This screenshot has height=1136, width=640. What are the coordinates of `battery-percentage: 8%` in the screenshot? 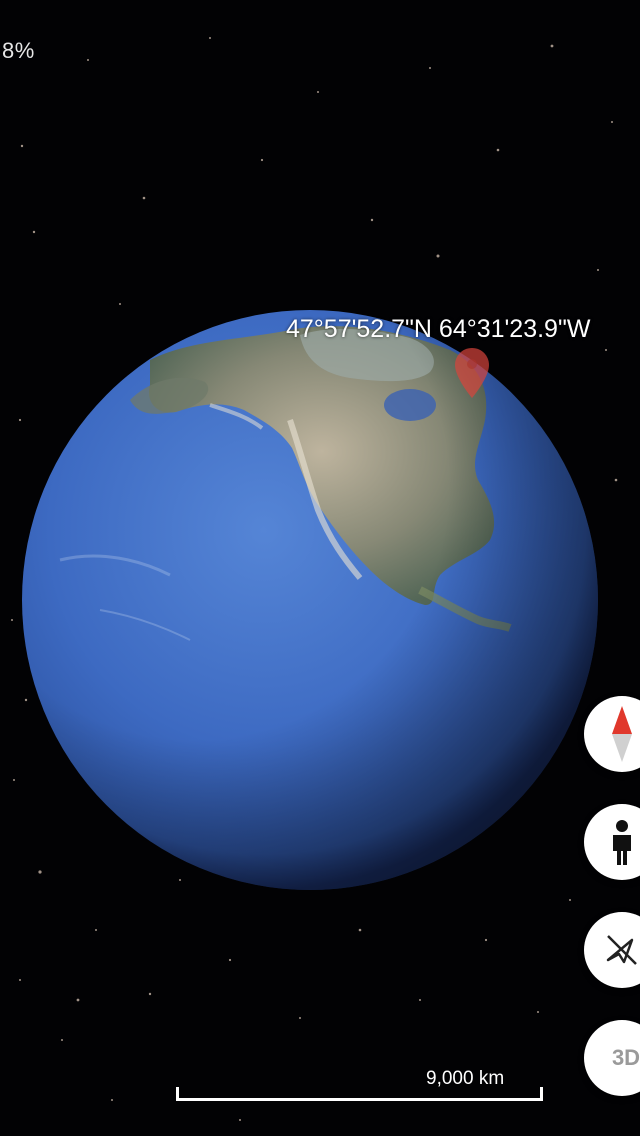 It's located at (18, 50).